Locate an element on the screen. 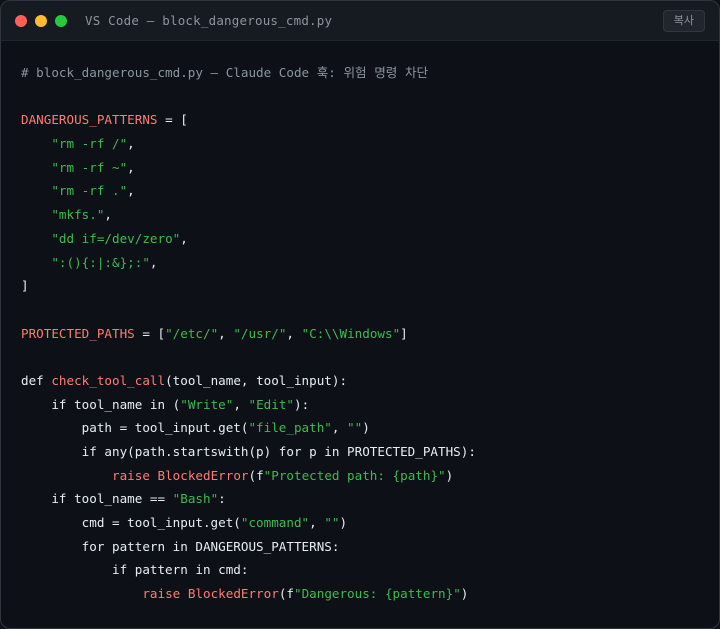 This screenshot has height=629, width=720. code-token-string: "Write" is located at coordinates (207, 404).